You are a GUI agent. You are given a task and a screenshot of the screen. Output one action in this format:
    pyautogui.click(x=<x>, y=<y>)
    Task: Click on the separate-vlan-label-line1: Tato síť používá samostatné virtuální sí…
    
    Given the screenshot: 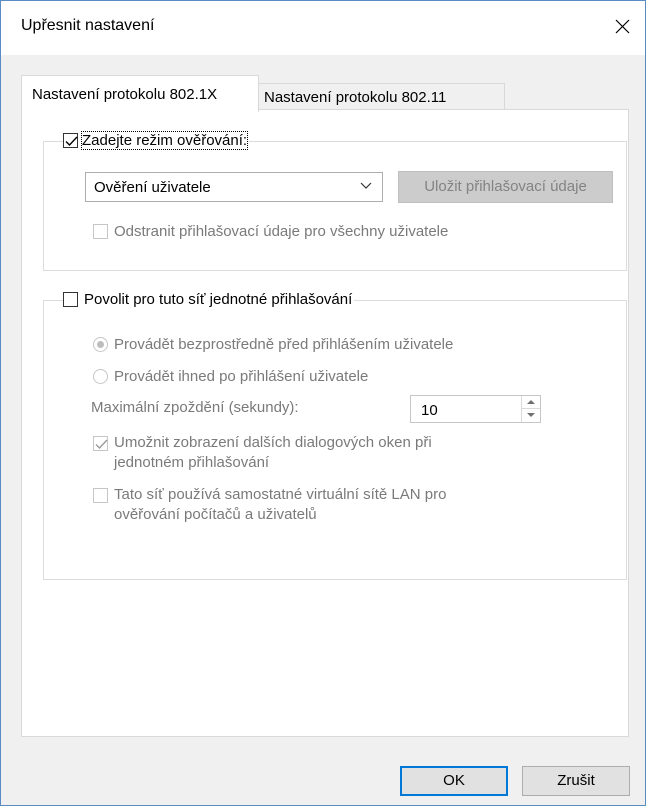 What is the action you would take?
    pyautogui.click(x=280, y=494)
    